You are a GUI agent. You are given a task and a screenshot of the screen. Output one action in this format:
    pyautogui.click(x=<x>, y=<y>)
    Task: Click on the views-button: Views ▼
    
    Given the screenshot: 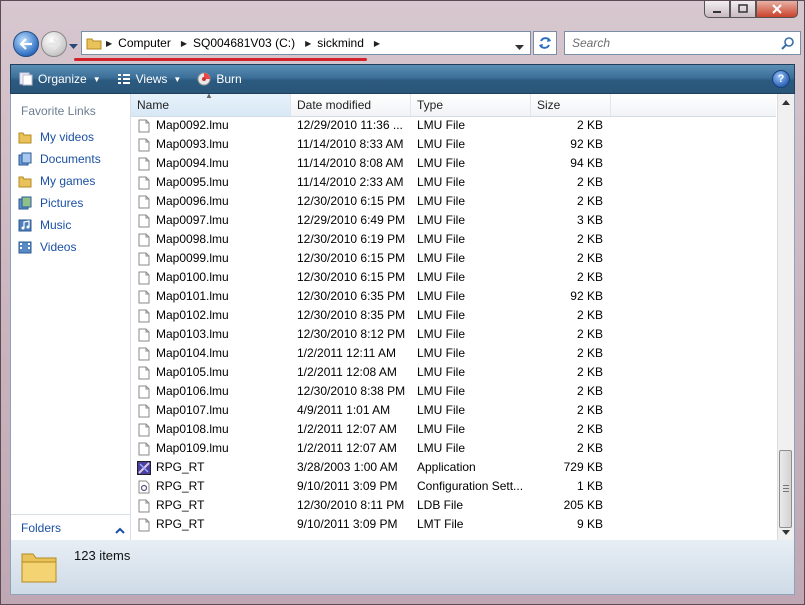 What is the action you would take?
    pyautogui.click(x=149, y=79)
    